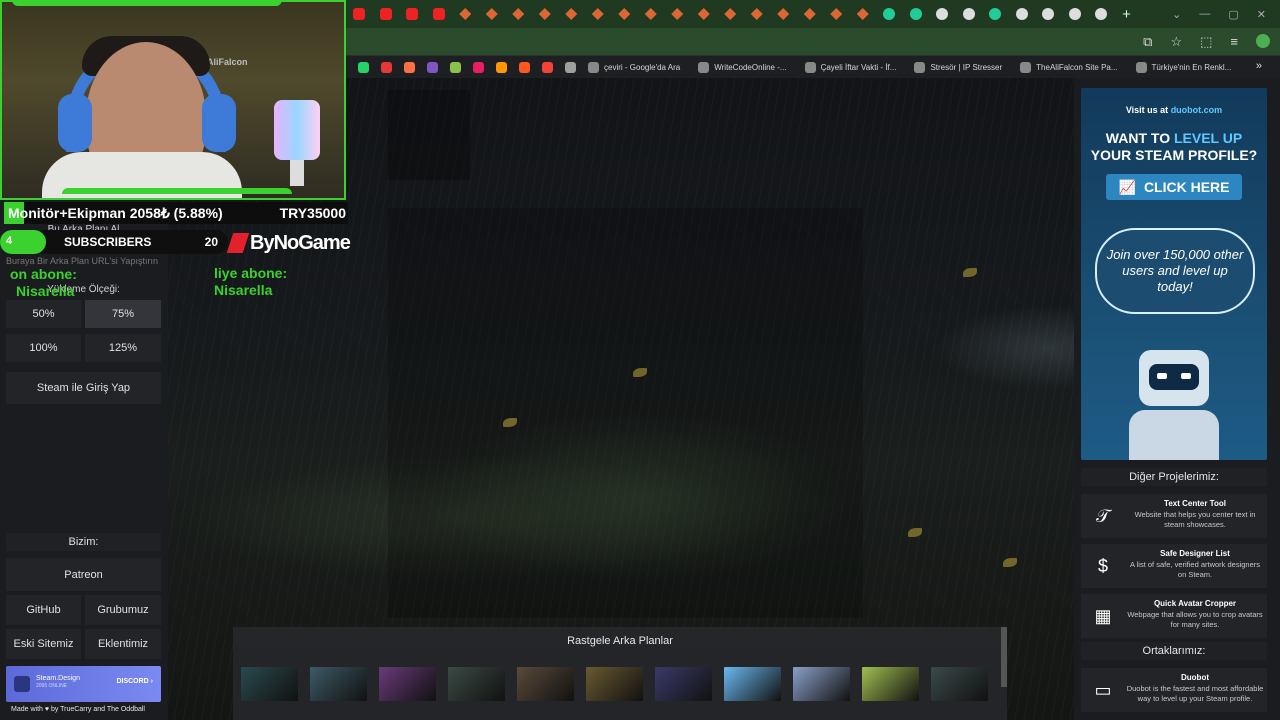 The height and width of the screenshot is (720, 1280). I want to click on eklentimiz-button: Eklentimiz, so click(123, 644).